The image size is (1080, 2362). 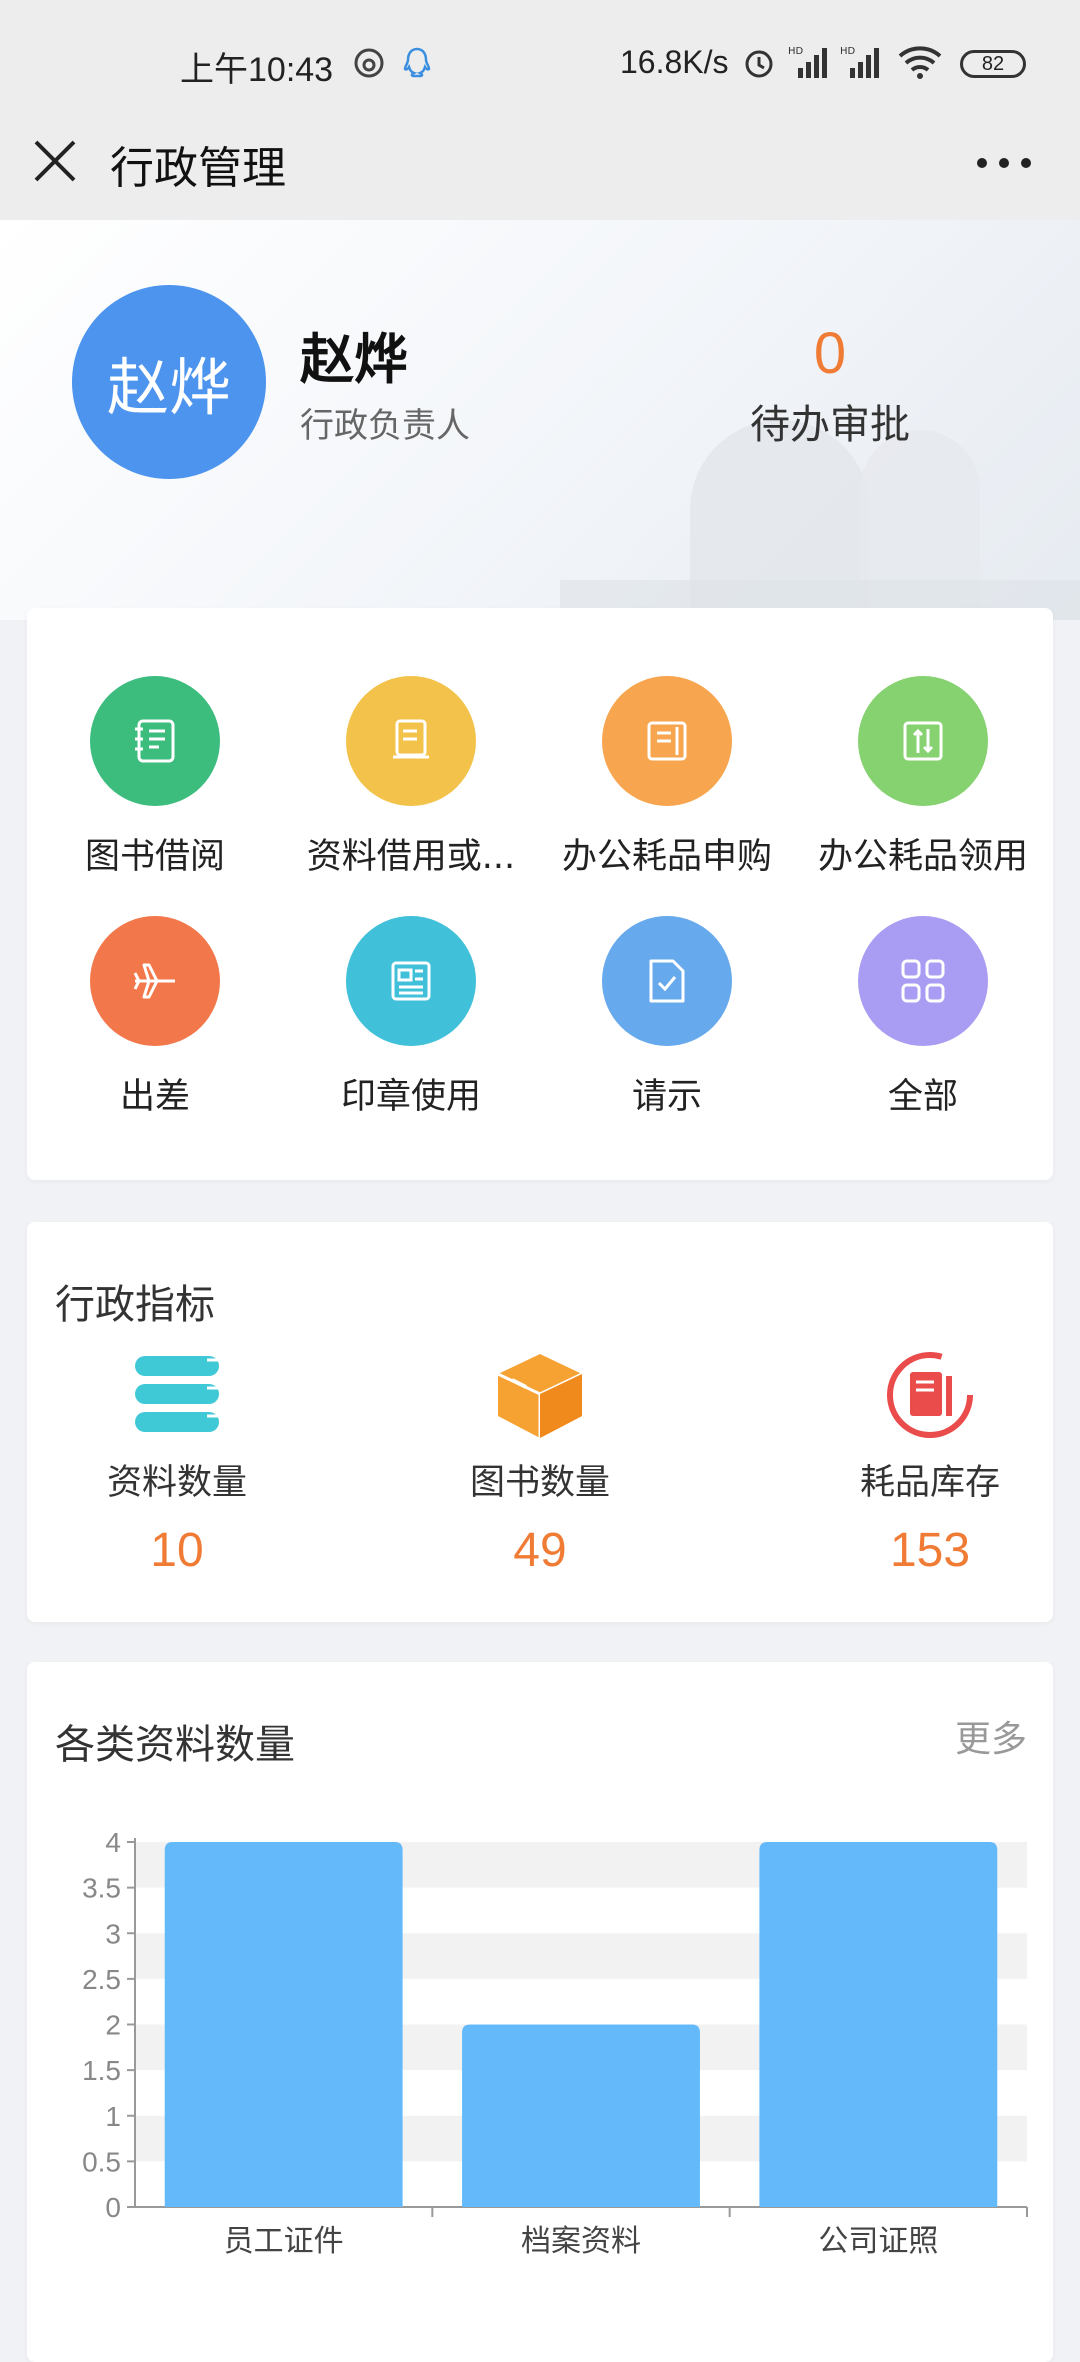 I want to click on netease-icon, so click(x=369, y=65).